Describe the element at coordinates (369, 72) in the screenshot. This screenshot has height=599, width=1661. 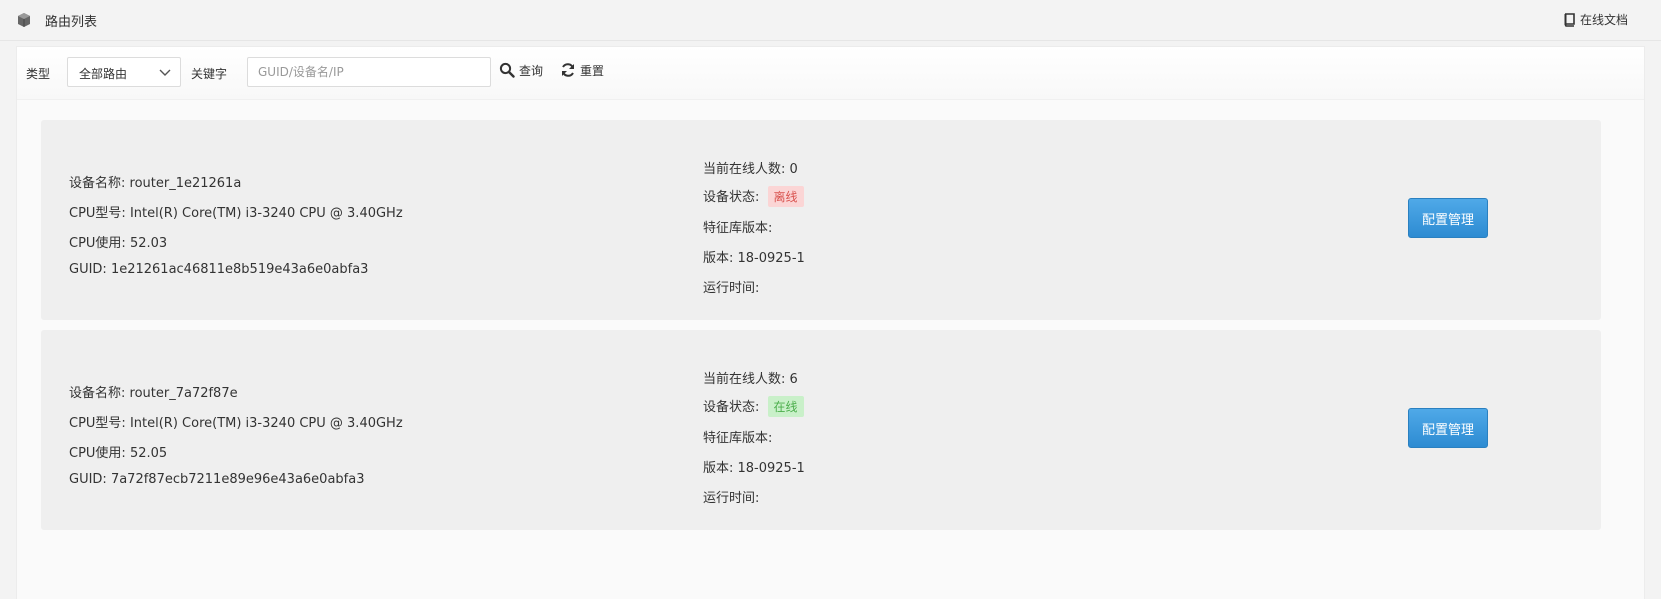
I see `keyword-input` at that location.